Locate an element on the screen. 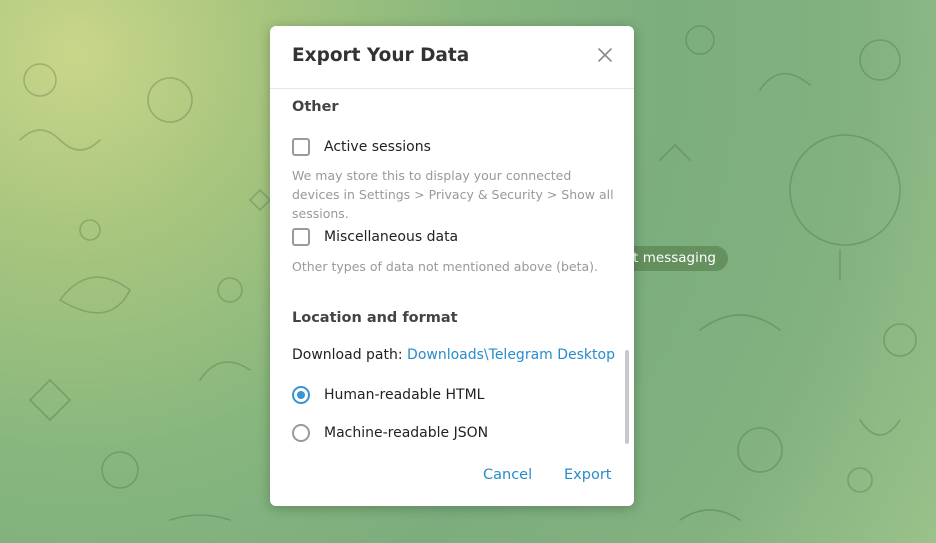  format-option-json: Machine-readable JSON is located at coordinates (390, 433).